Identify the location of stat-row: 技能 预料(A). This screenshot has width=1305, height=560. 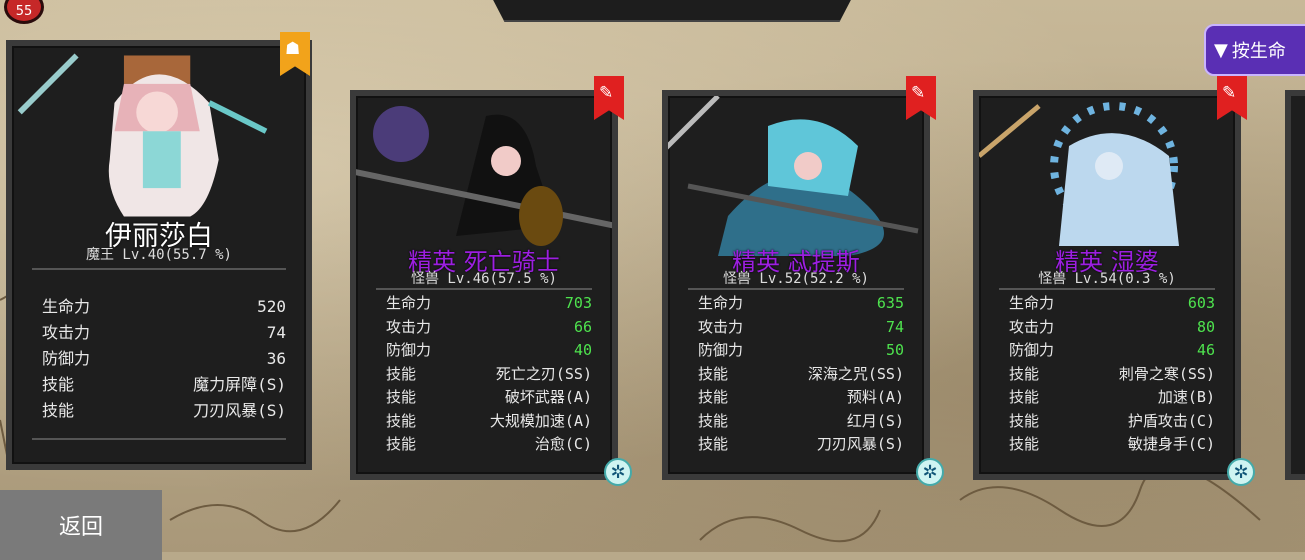
(801, 397).